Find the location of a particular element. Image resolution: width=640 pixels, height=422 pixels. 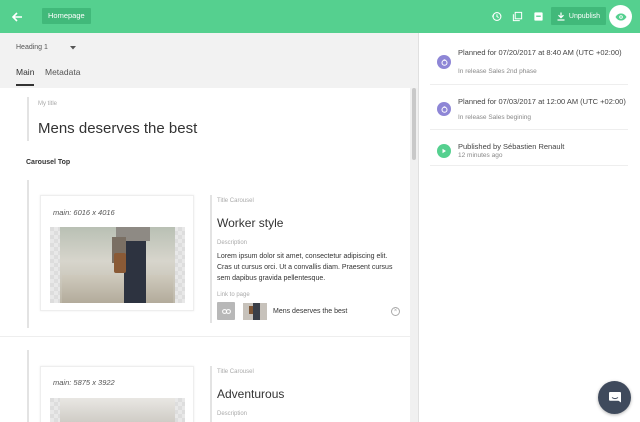

caret-down-icon is located at coordinates (72, 47).